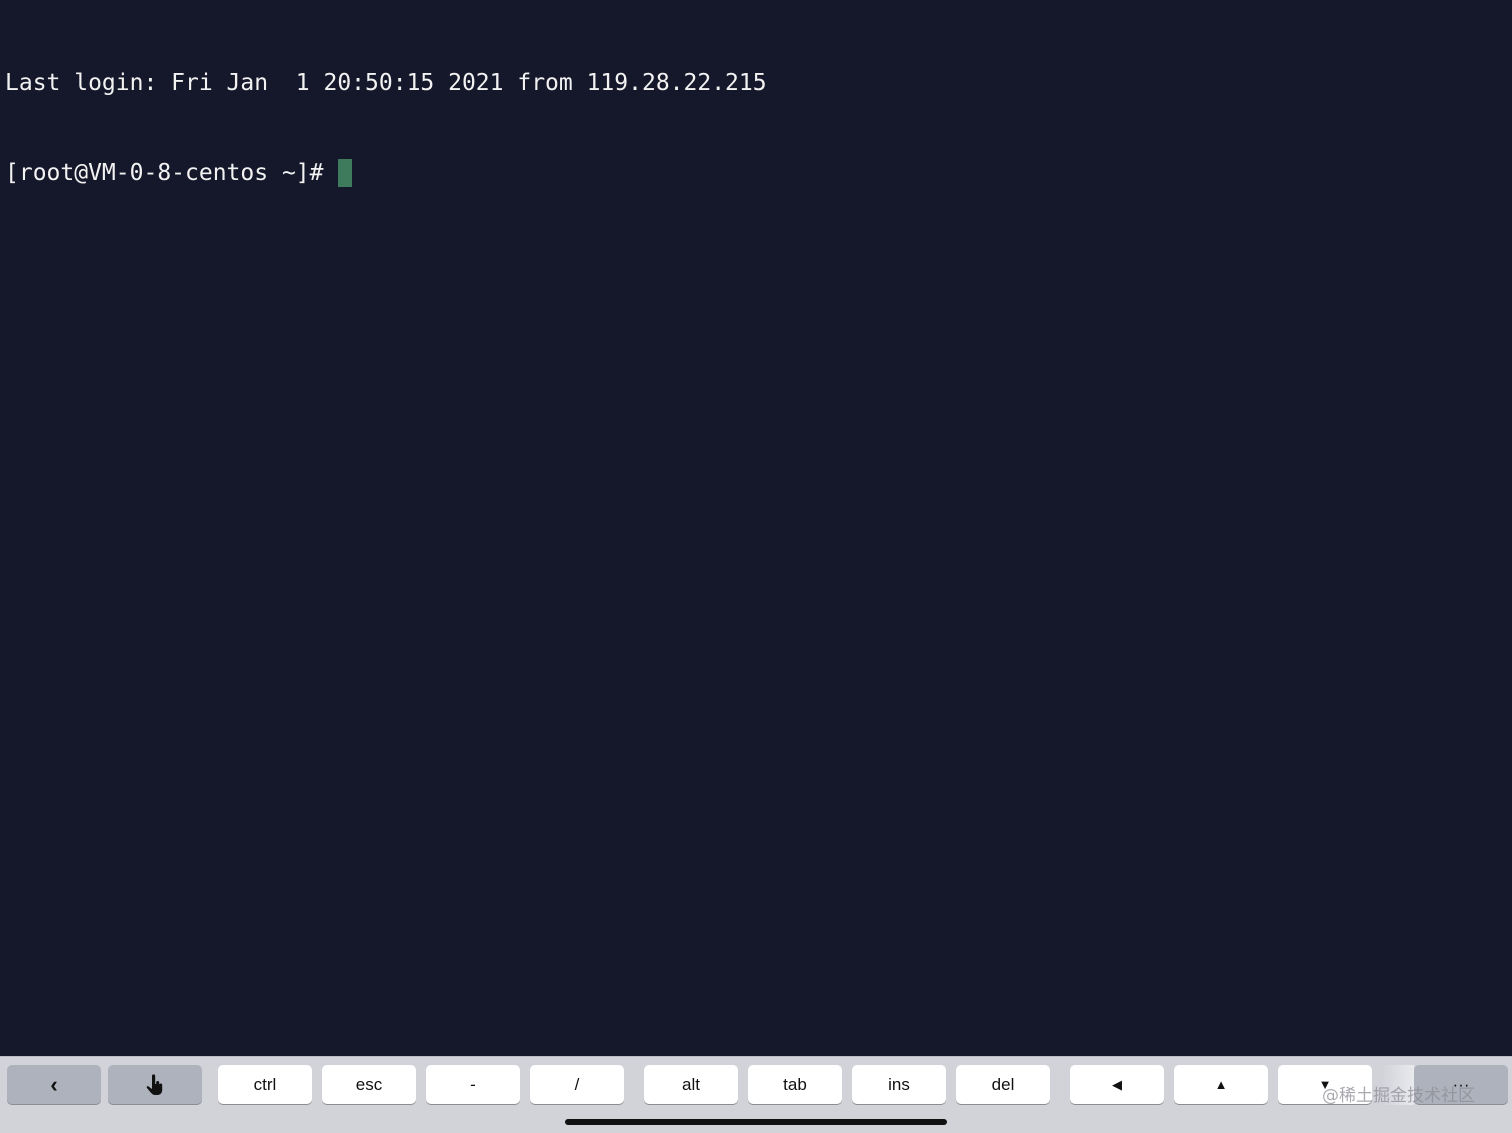 Image resolution: width=1512 pixels, height=1133 pixels. Describe the element at coordinates (758, 173) in the screenshot. I see `prompt-line: [root@VM-0-8-centos ~]#` at that location.